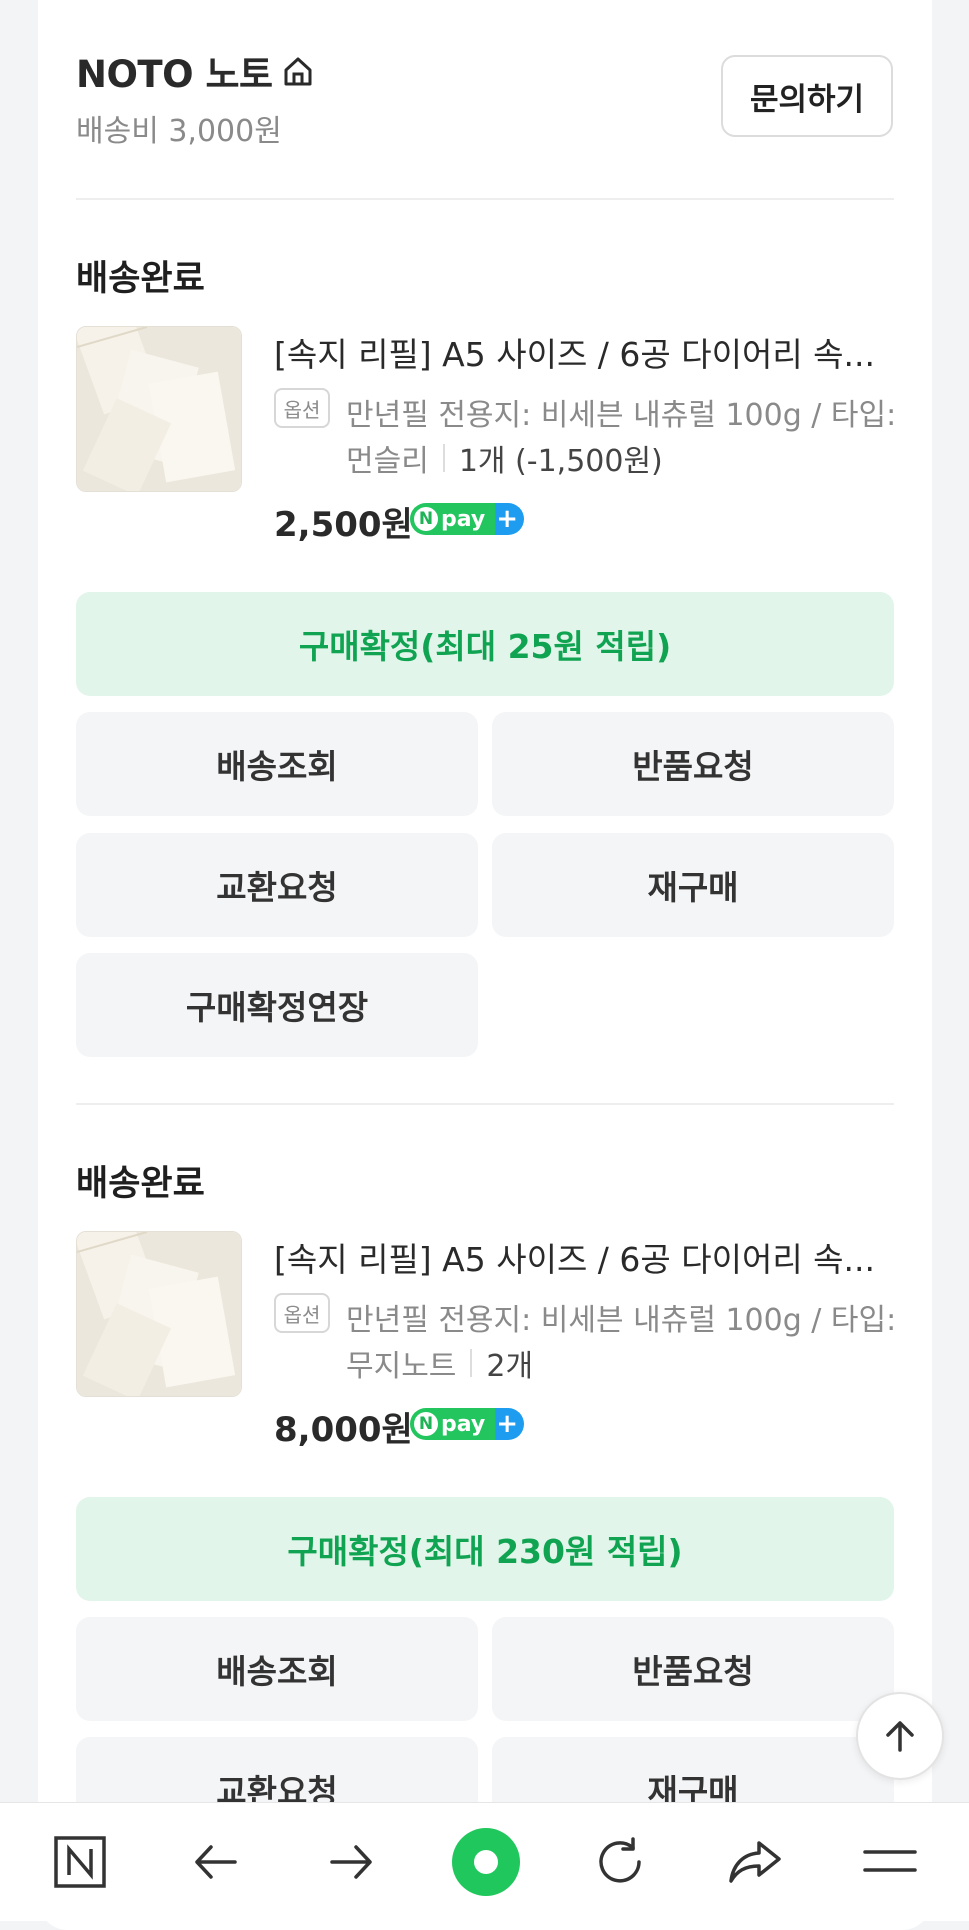 This screenshot has height=1930, width=969. I want to click on extend-confirm-button: 구매확정연장, so click(277, 1005).